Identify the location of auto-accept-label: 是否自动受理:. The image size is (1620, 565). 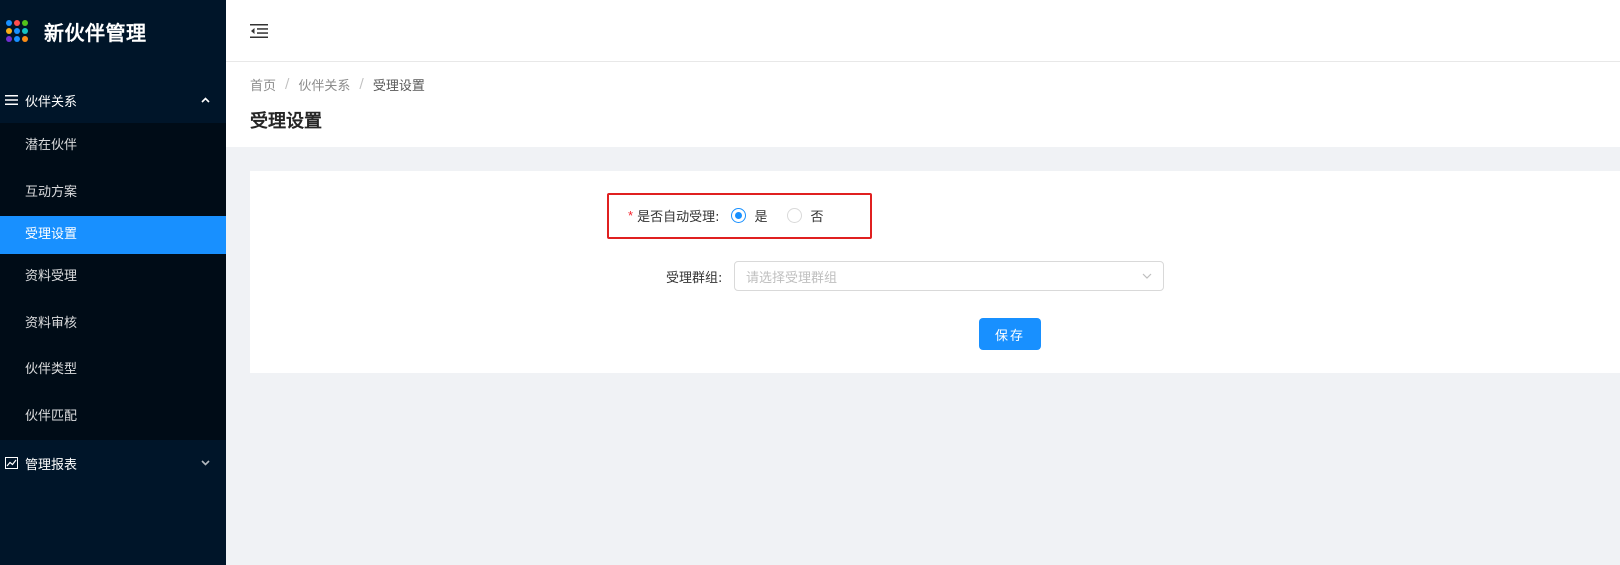
(678, 217).